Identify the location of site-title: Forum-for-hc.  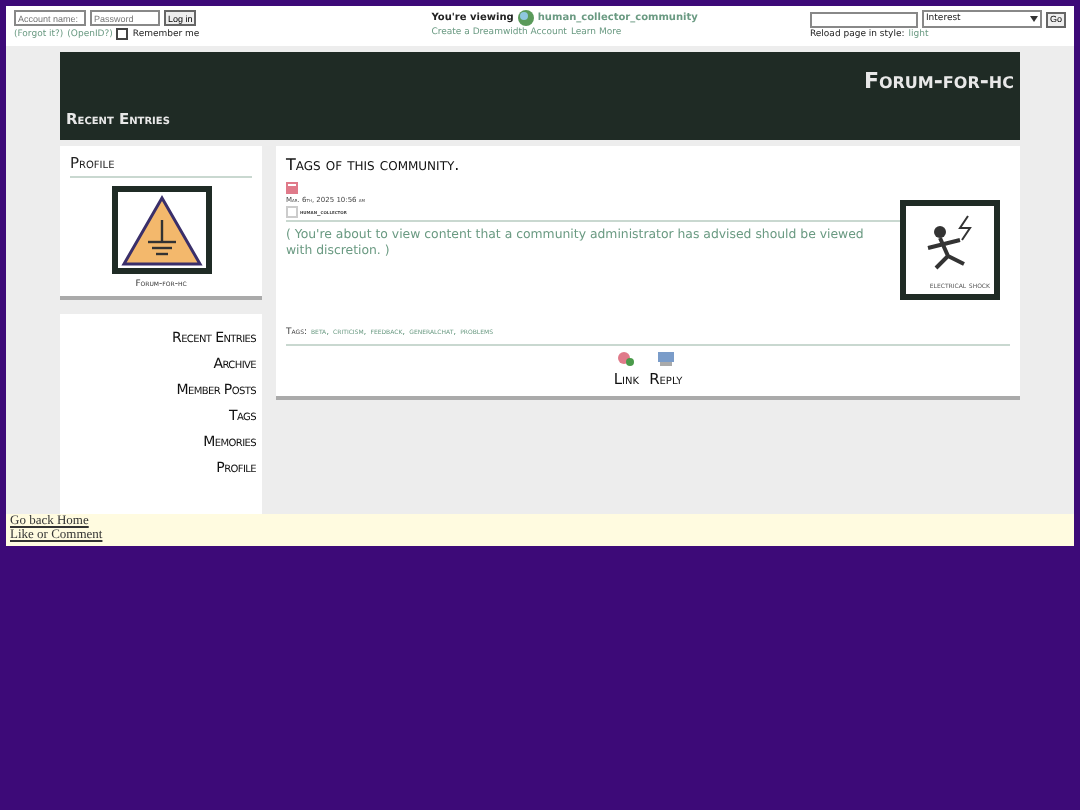
(938, 80).